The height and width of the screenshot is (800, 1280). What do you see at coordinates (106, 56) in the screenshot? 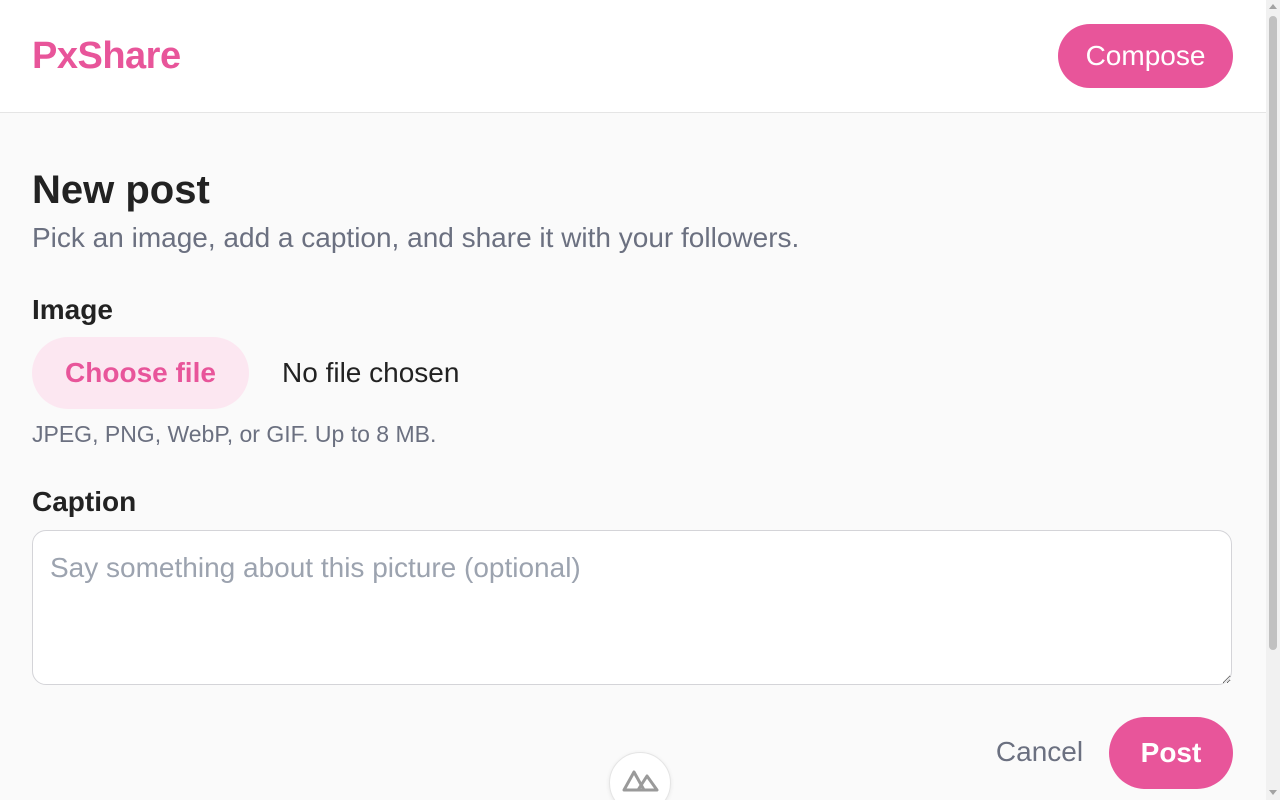
I see `app-logo: PxShare` at bounding box center [106, 56].